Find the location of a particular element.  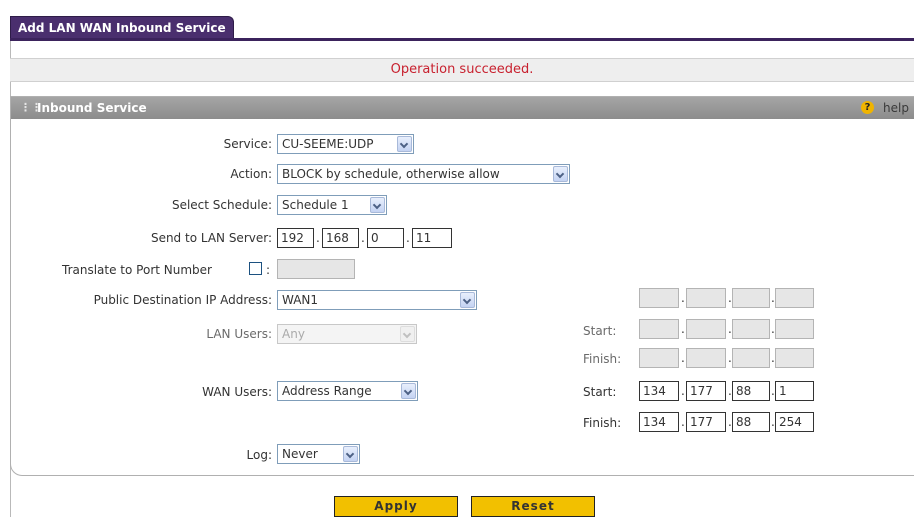

wan-finish-octet-4: 254 is located at coordinates (794, 422).